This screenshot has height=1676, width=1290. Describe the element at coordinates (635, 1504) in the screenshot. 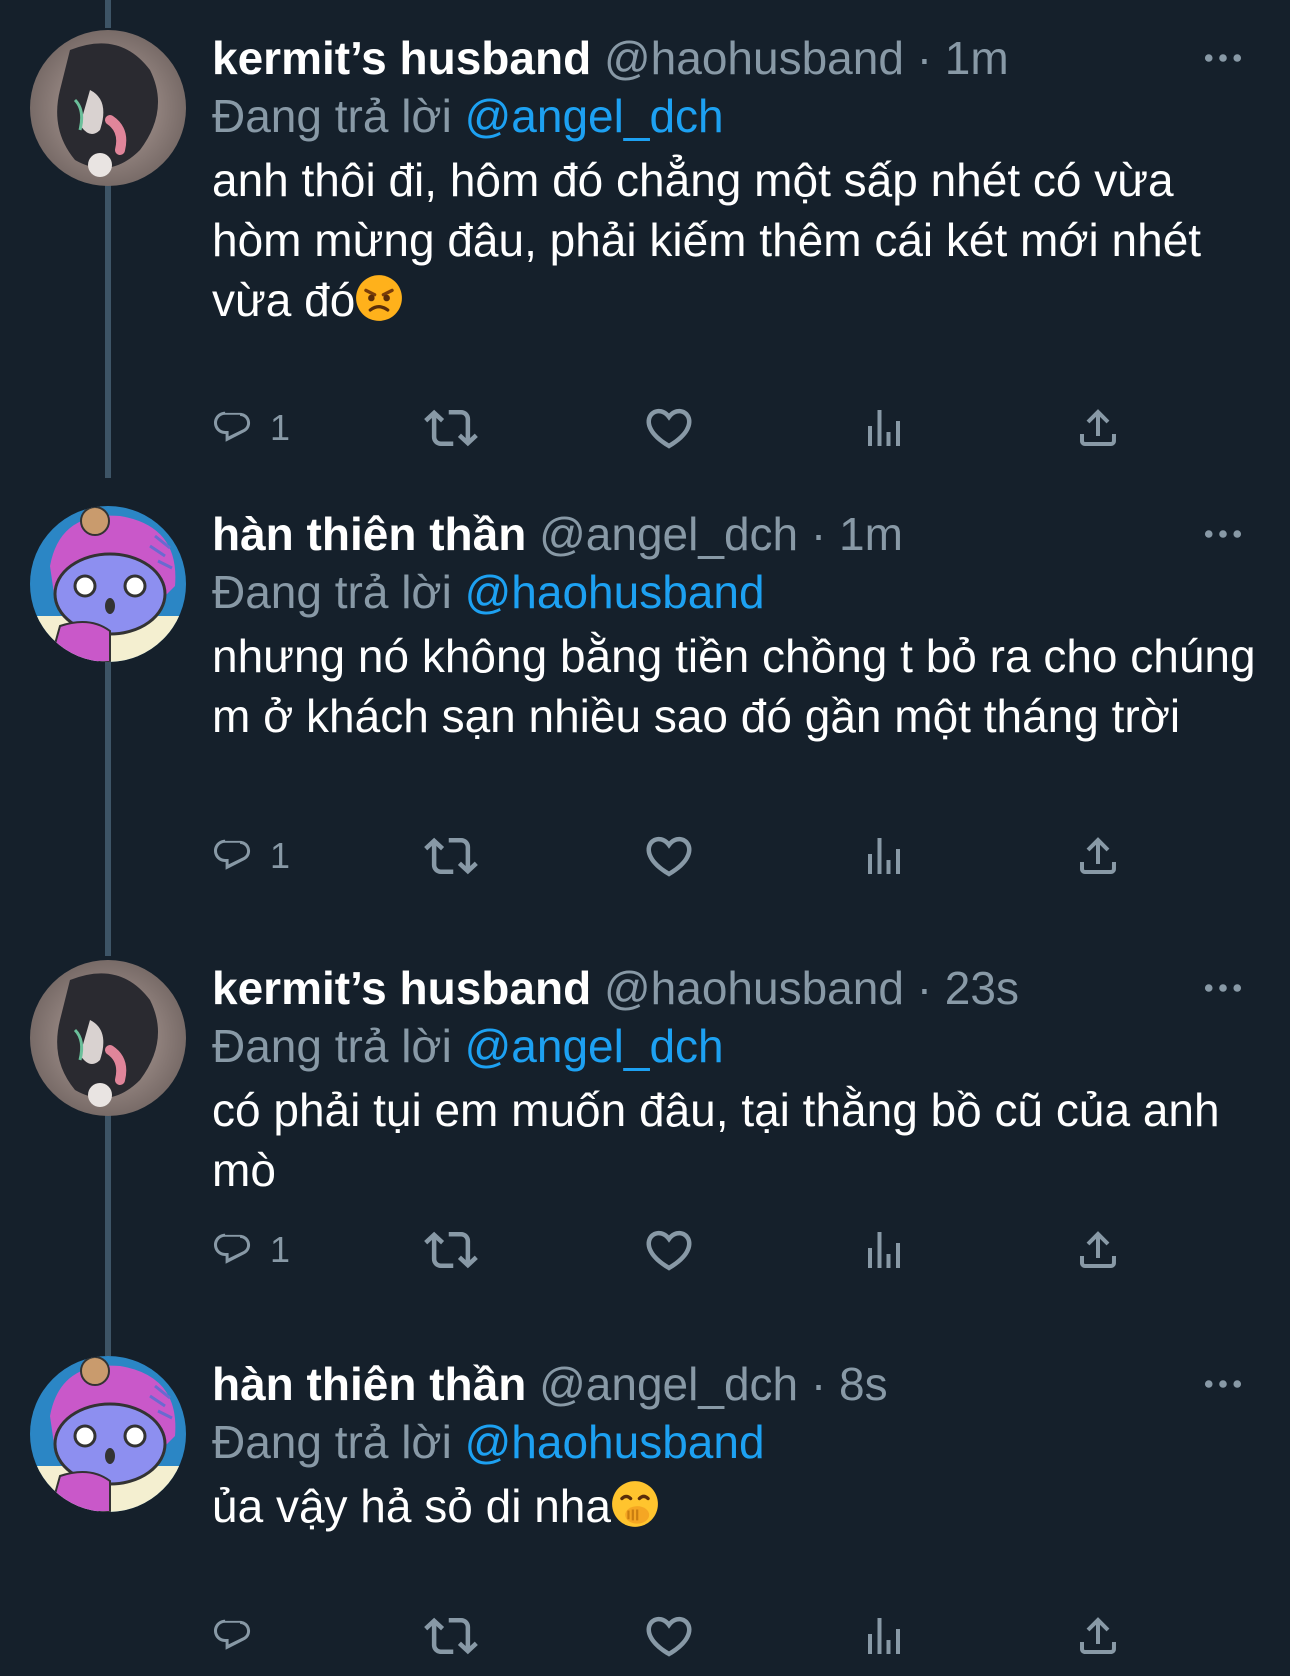

I see `face-with-hand-over-mouth-icon` at that location.